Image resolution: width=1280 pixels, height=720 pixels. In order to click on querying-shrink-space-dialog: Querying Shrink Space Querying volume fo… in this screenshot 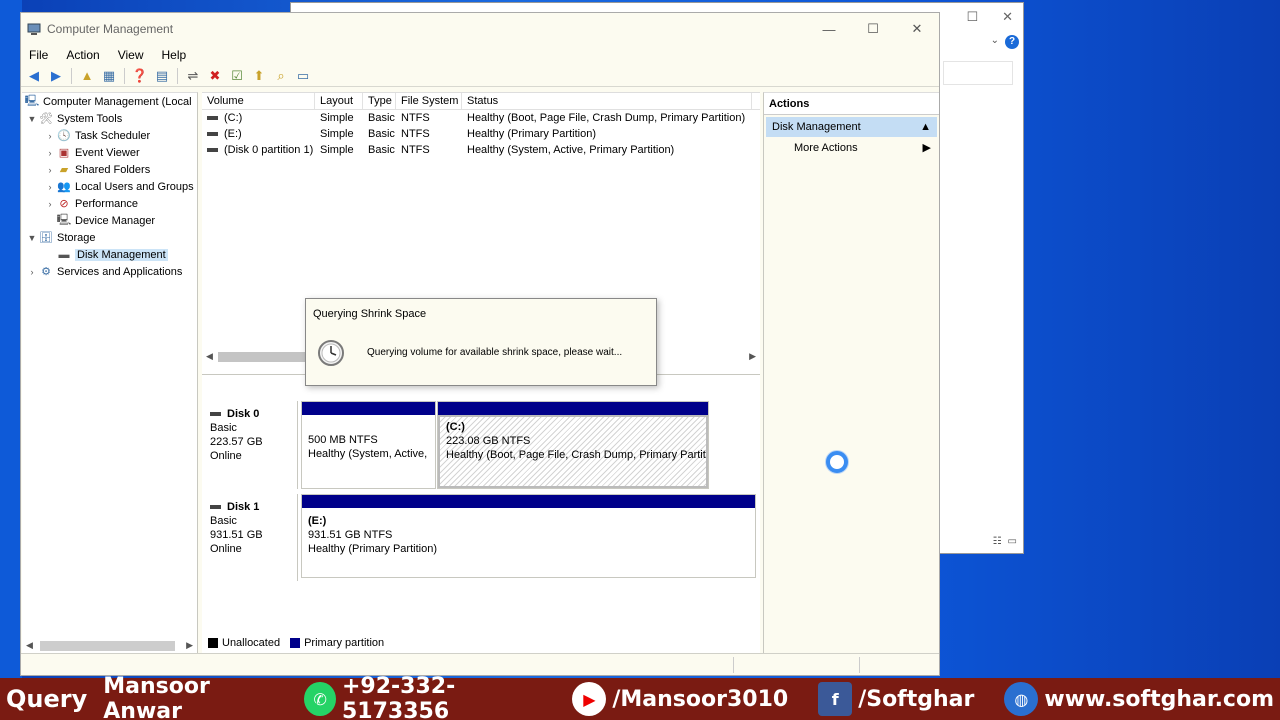, I will do `click(481, 342)`.